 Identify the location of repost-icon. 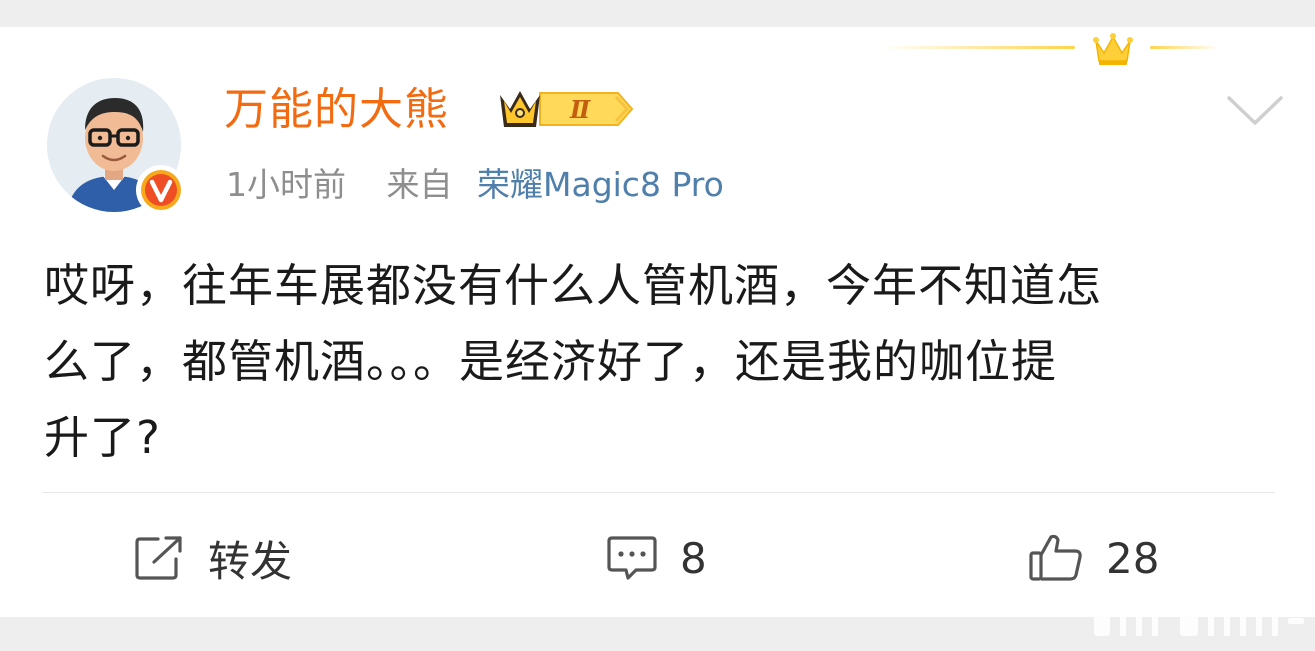
(158, 558).